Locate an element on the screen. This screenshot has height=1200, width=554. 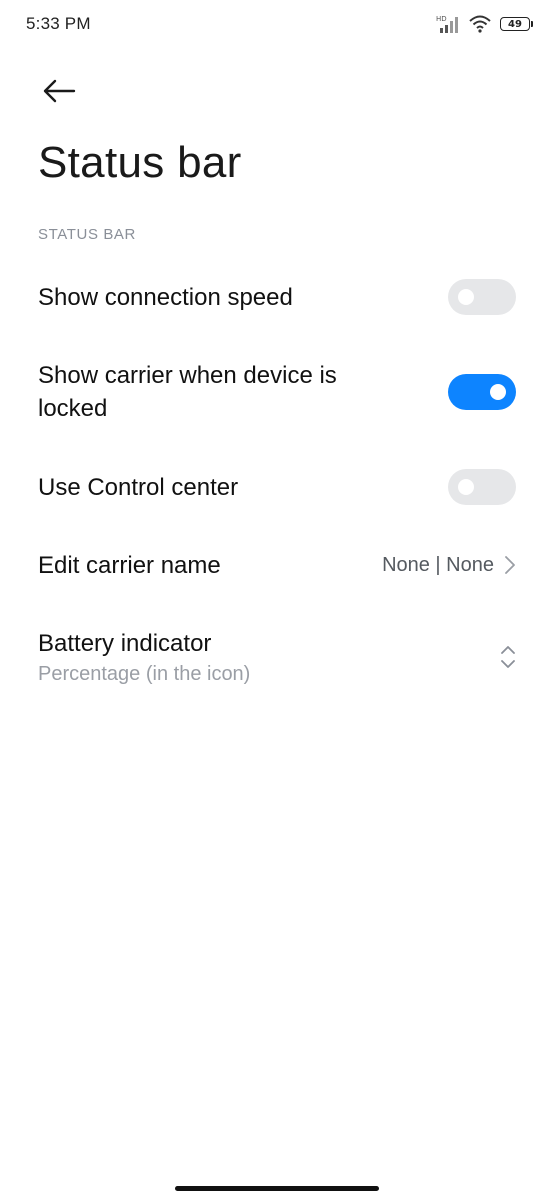
wifi-icon is located at coordinates (480, 24).